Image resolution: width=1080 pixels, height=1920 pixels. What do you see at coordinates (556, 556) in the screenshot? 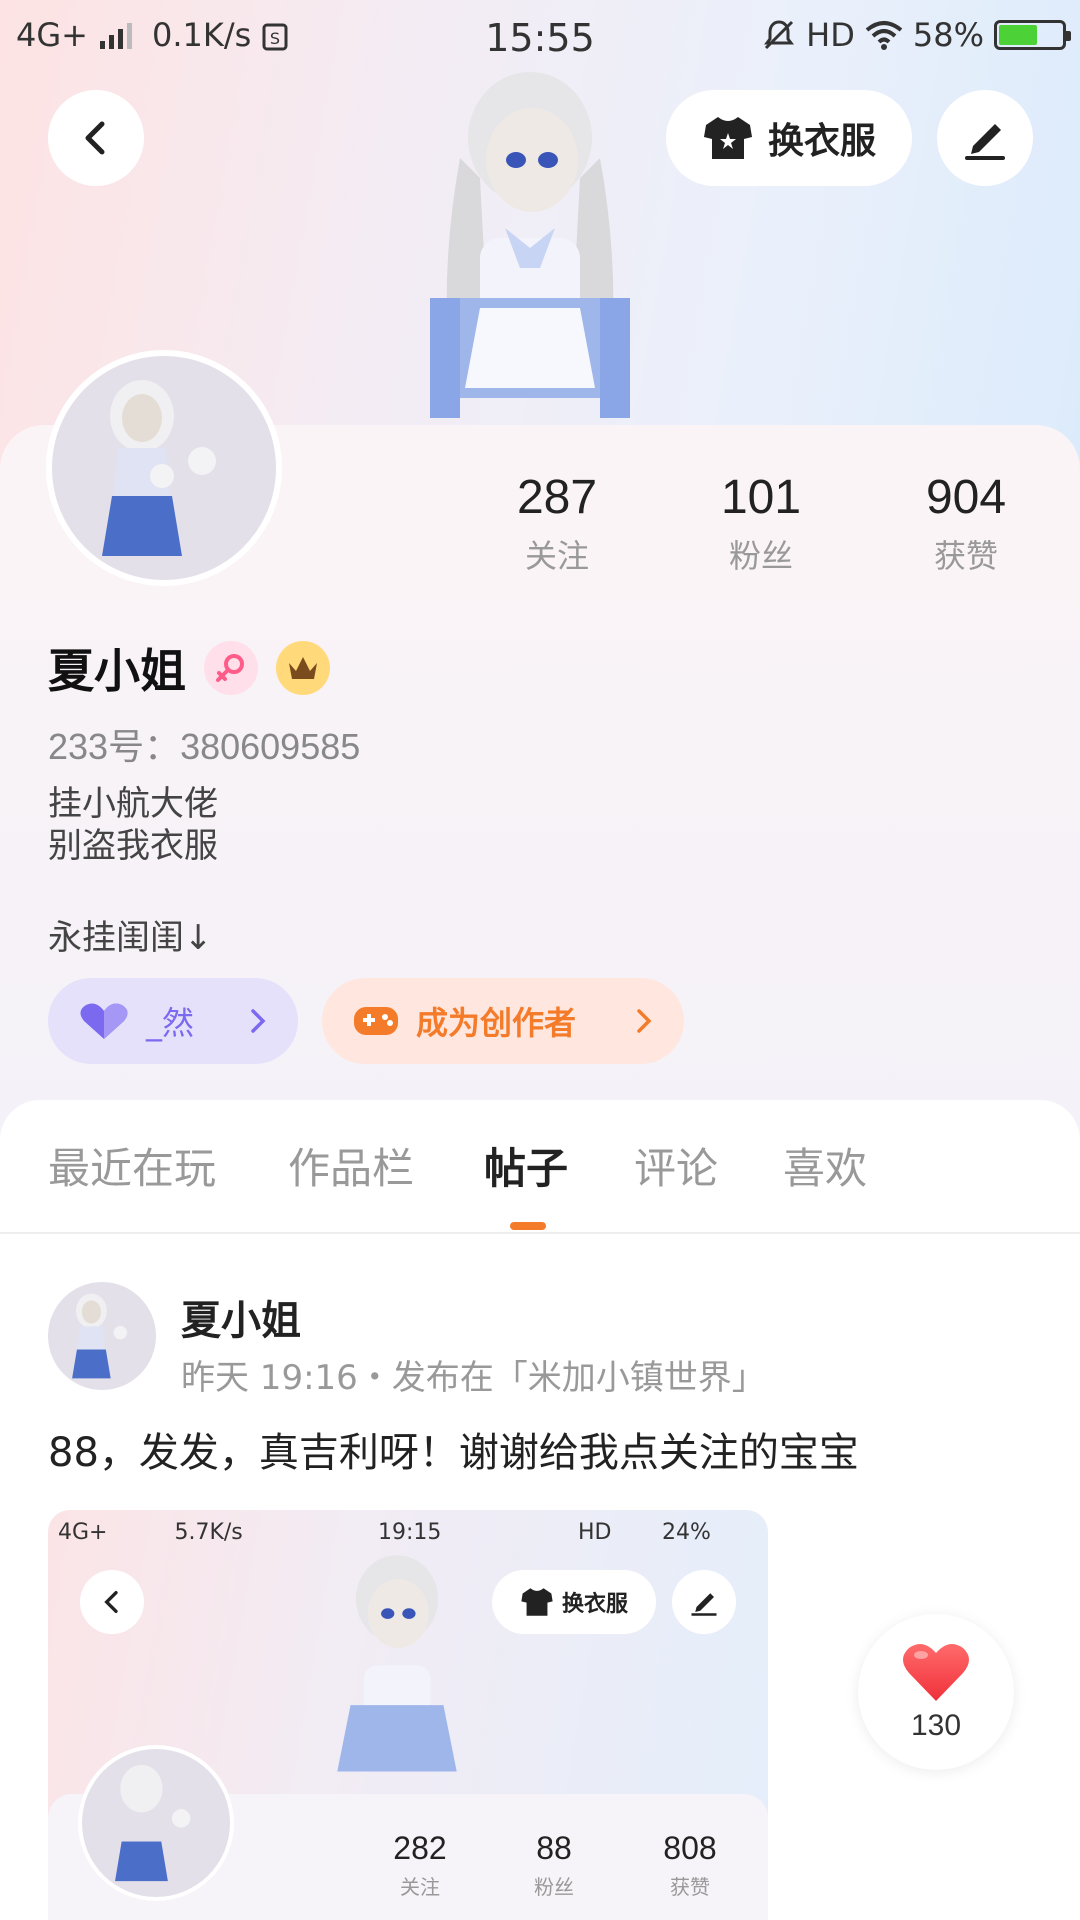
I see `following-label: 关注` at bounding box center [556, 556].